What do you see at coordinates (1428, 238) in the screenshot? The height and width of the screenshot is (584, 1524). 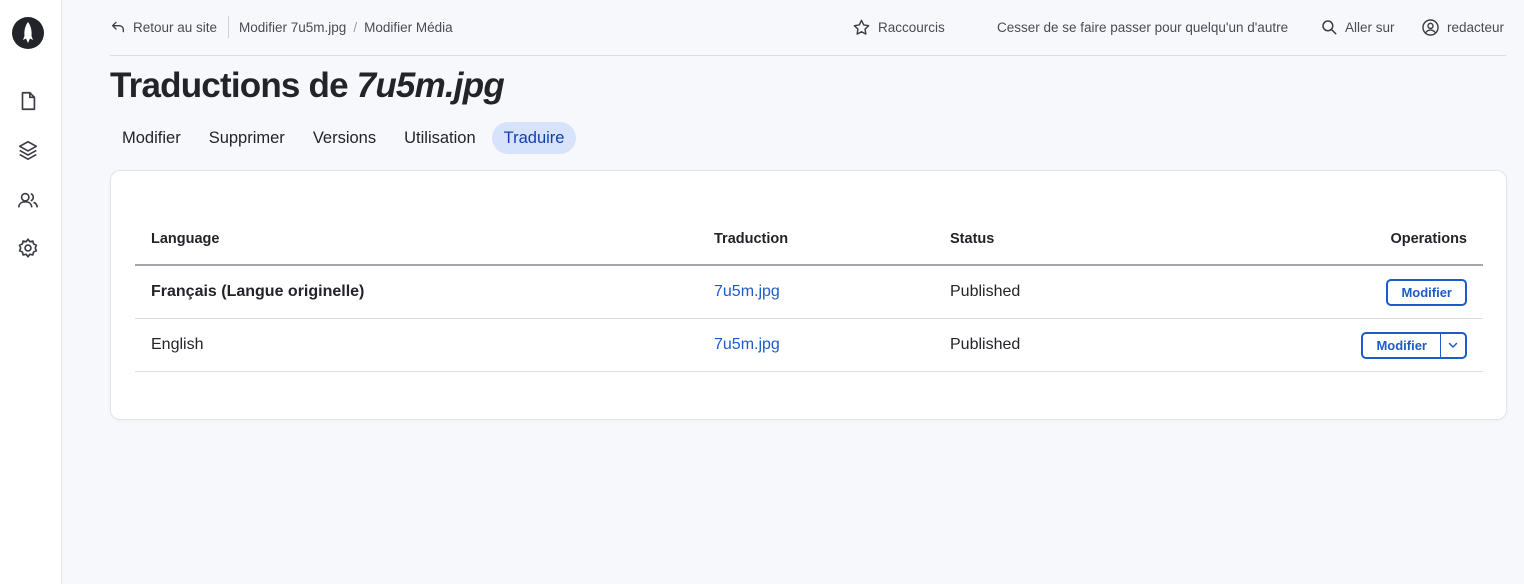 I see `header-operations: Operations` at bounding box center [1428, 238].